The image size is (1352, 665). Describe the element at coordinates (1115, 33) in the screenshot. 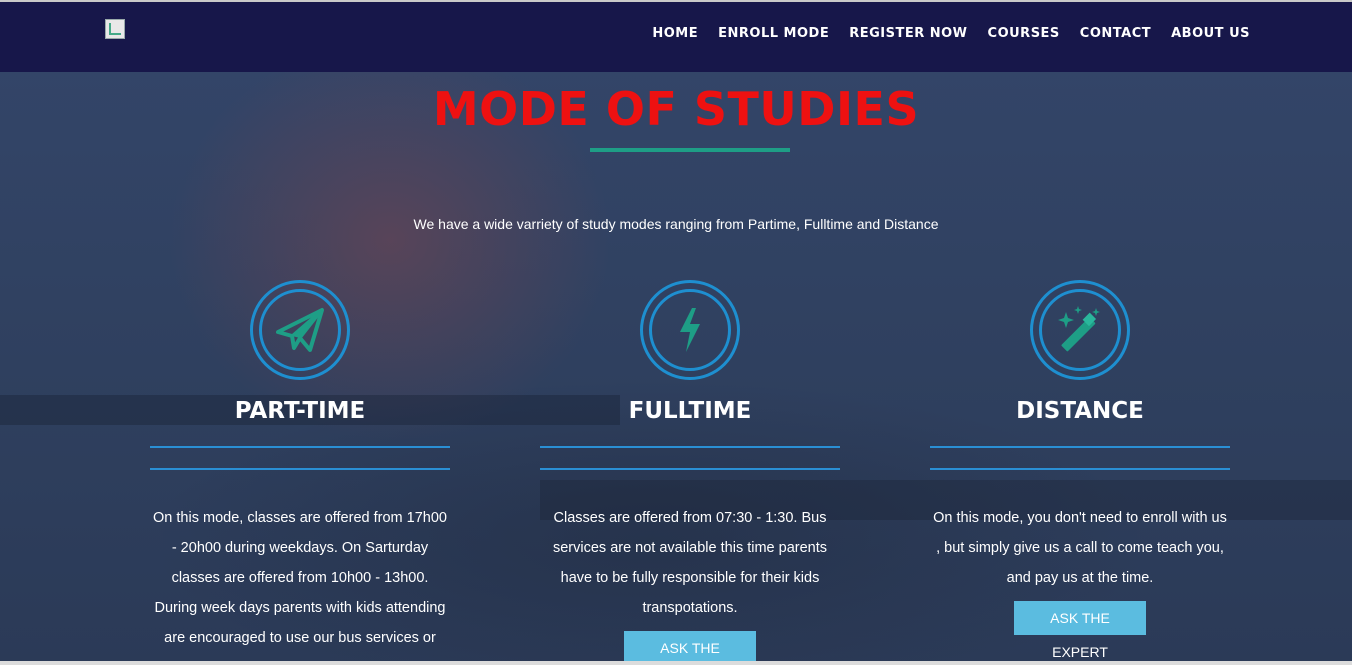

I see `nav-contact: CONTACT` at that location.